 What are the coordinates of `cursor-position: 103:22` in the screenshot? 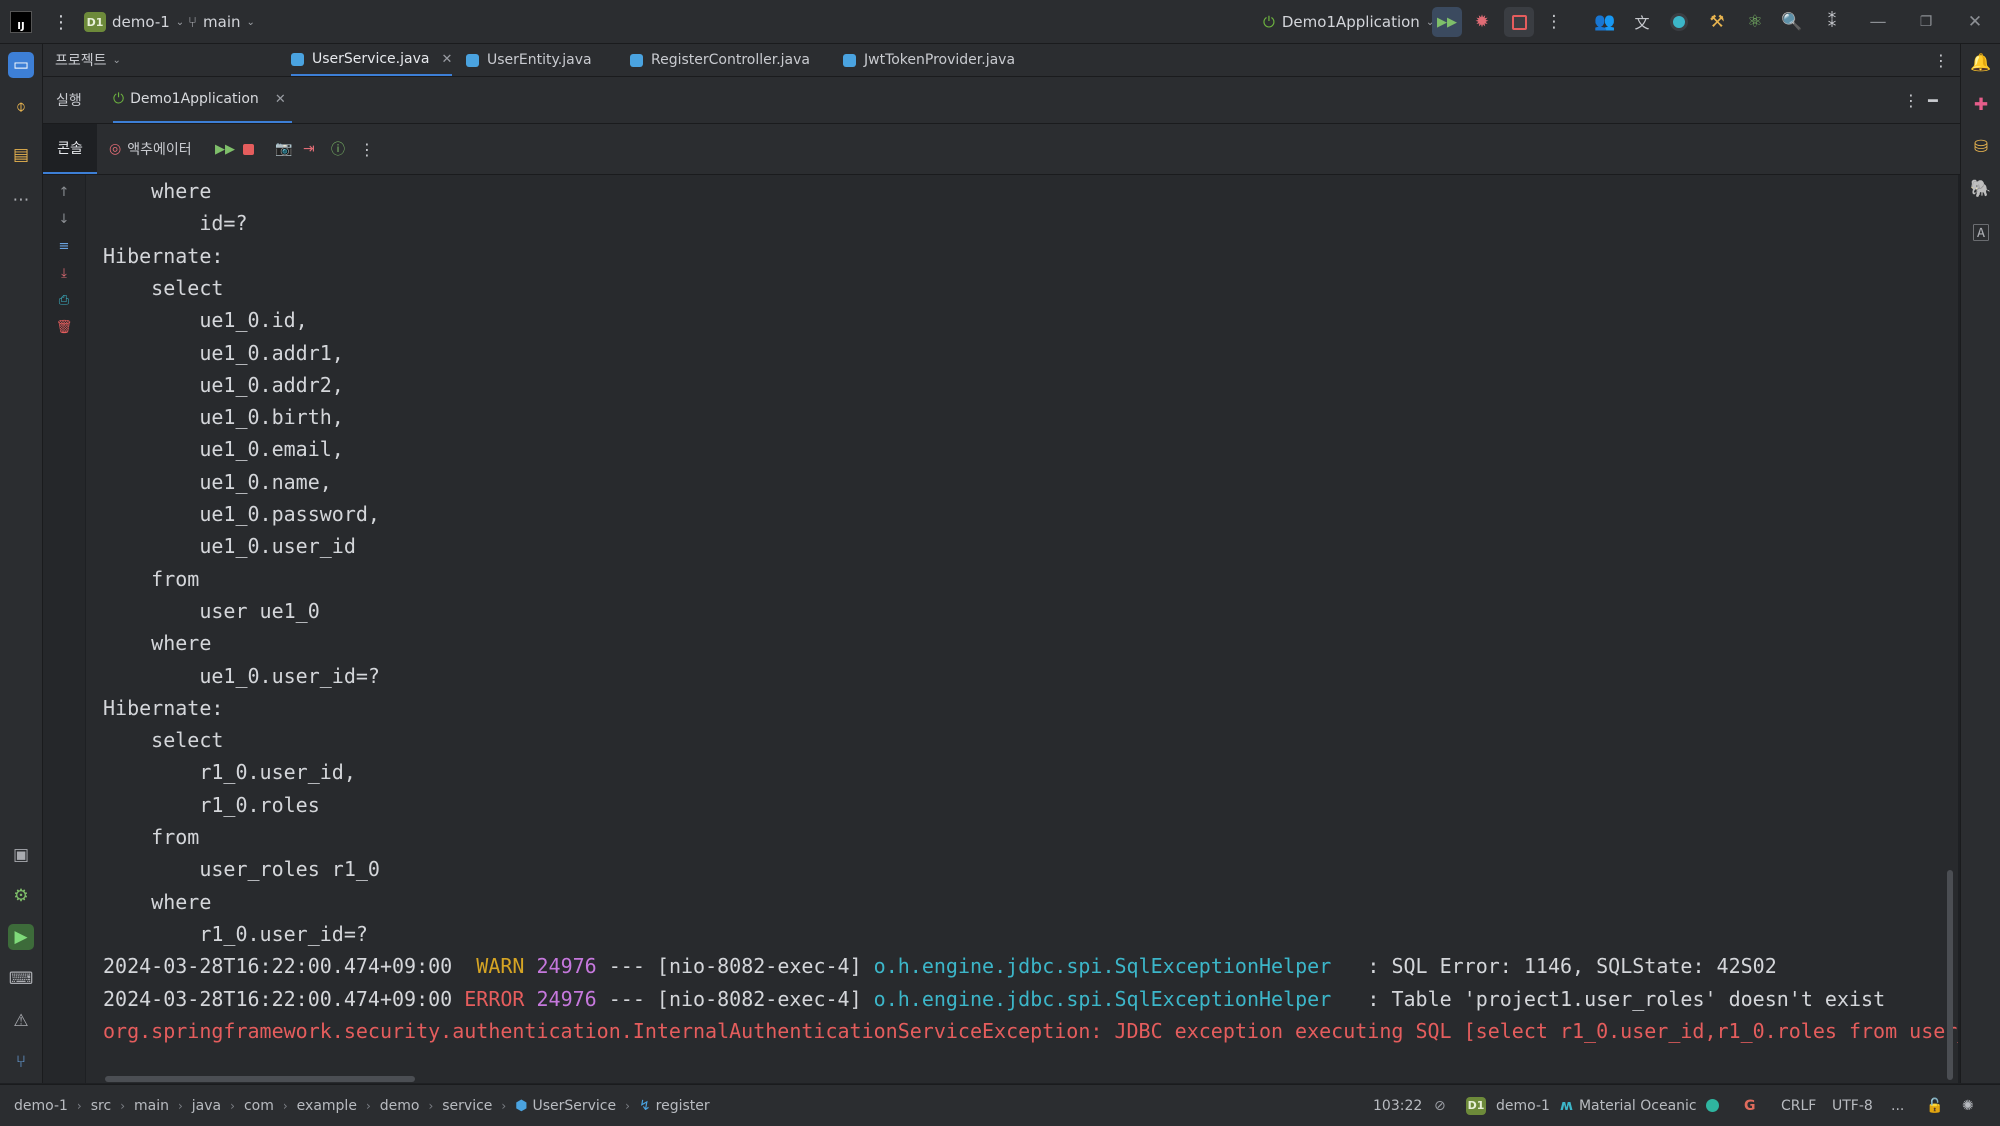 It's located at (1397, 1105).